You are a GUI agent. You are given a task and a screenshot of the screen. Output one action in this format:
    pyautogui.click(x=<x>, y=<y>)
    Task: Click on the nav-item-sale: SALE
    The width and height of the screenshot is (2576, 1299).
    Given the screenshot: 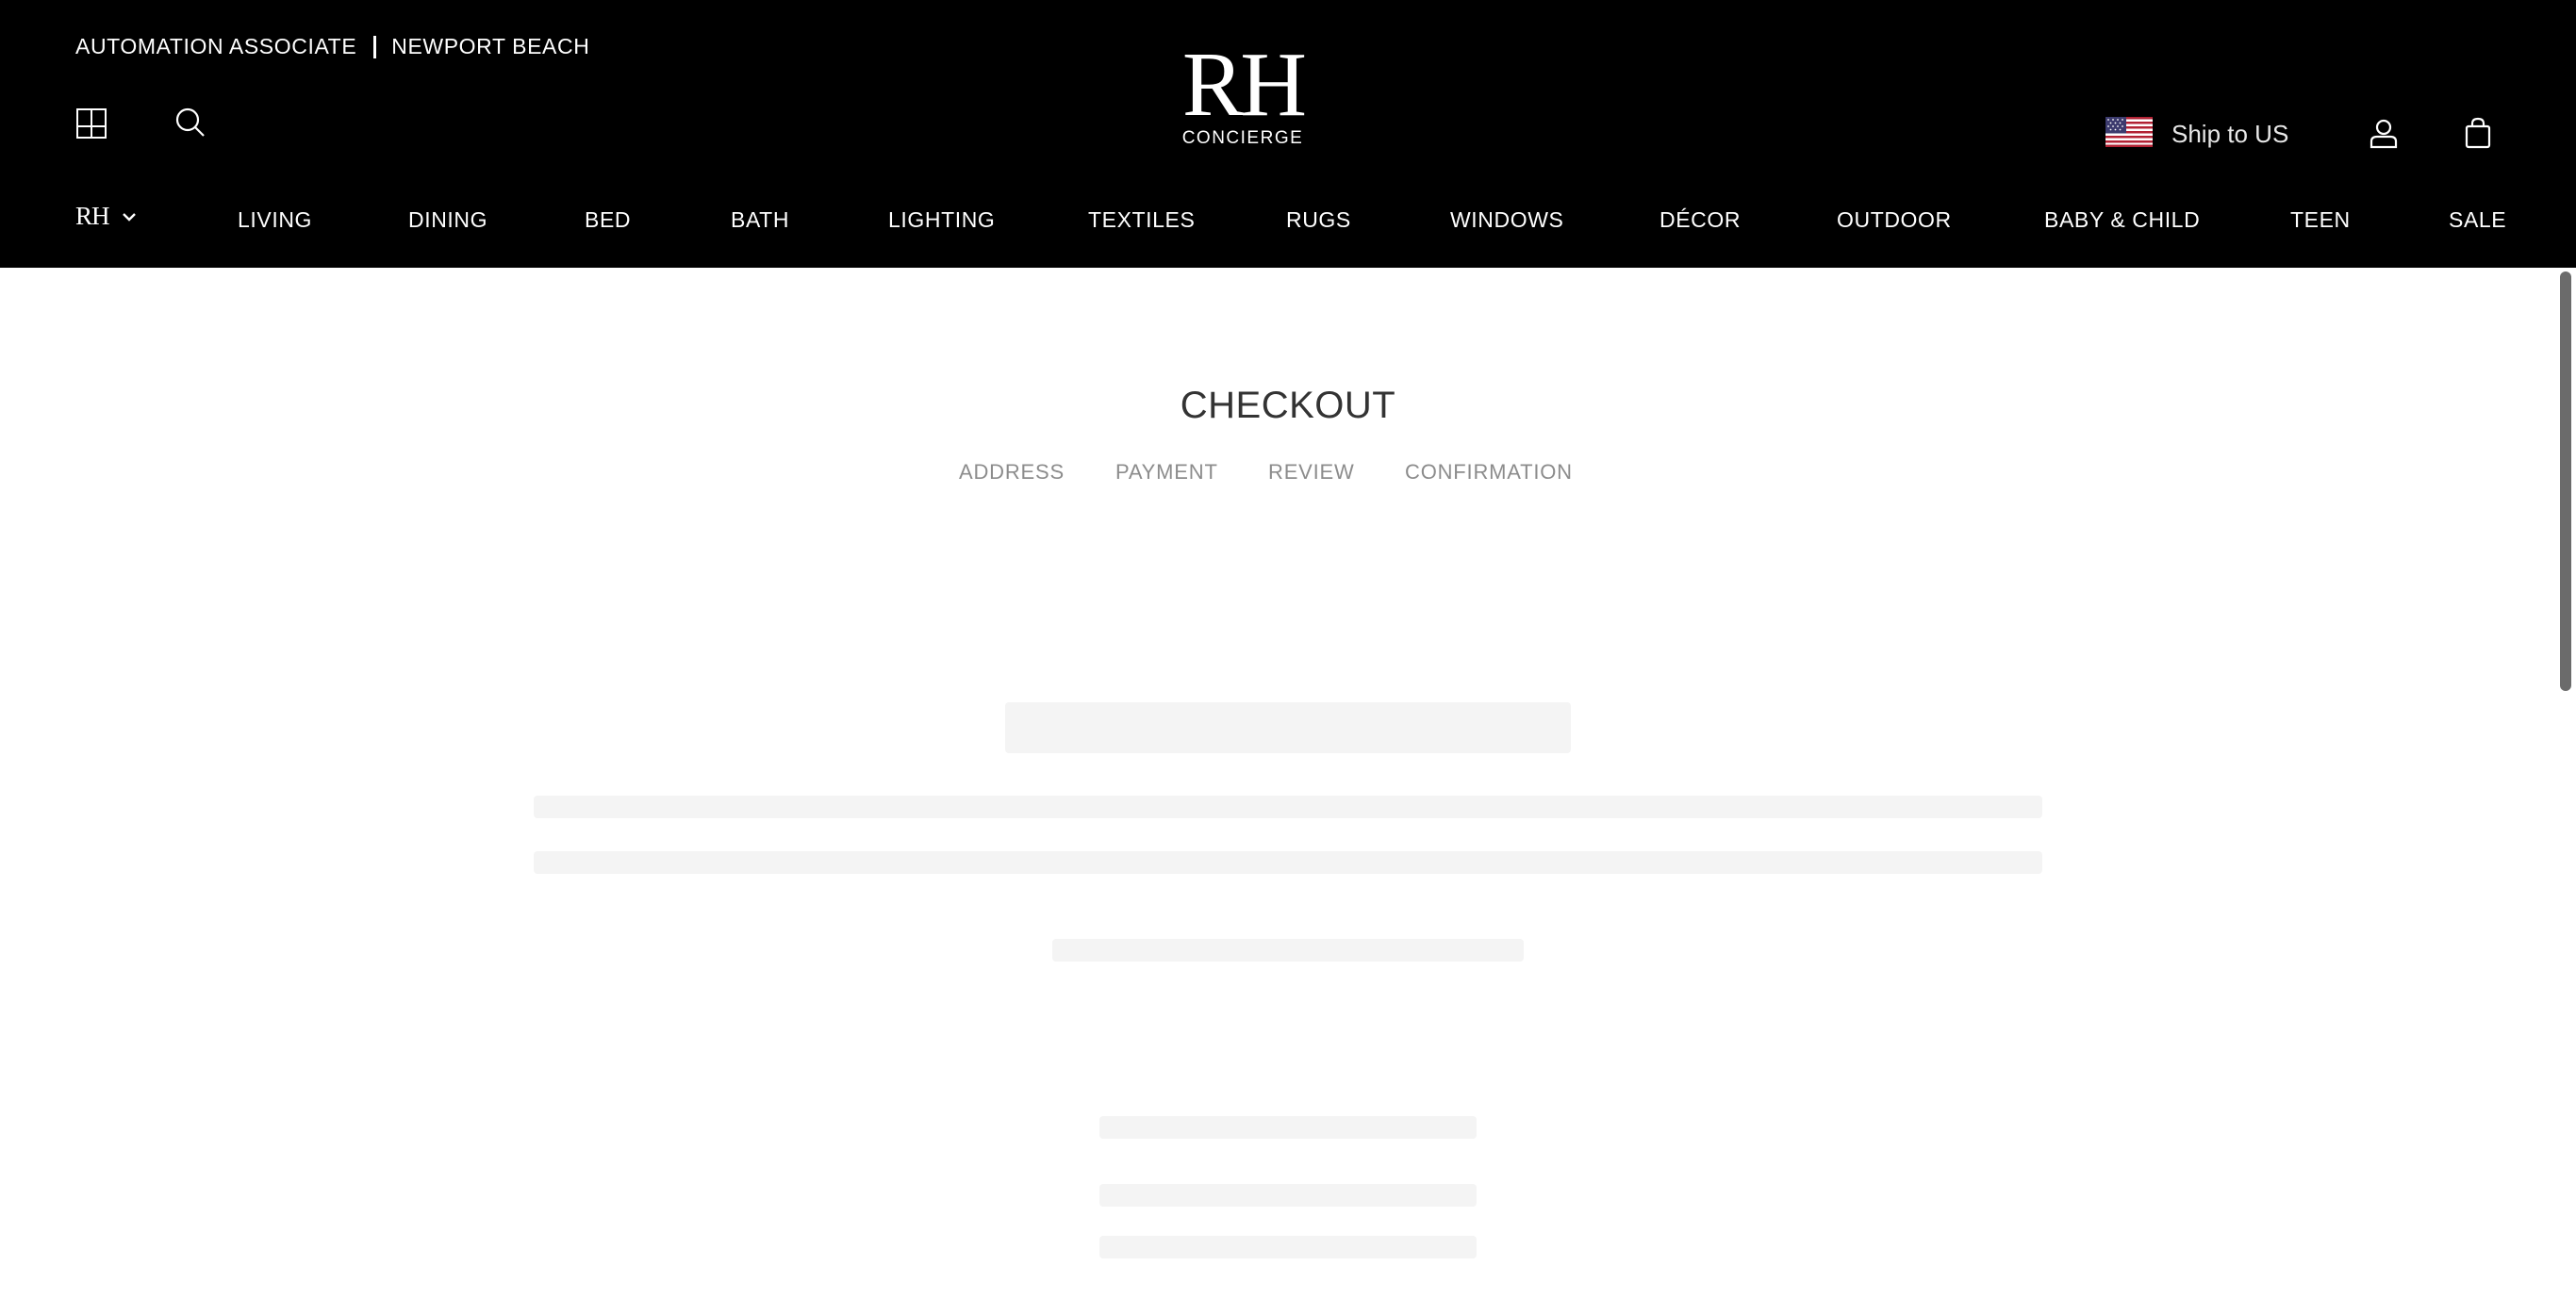 What is the action you would take?
    pyautogui.click(x=2477, y=220)
    